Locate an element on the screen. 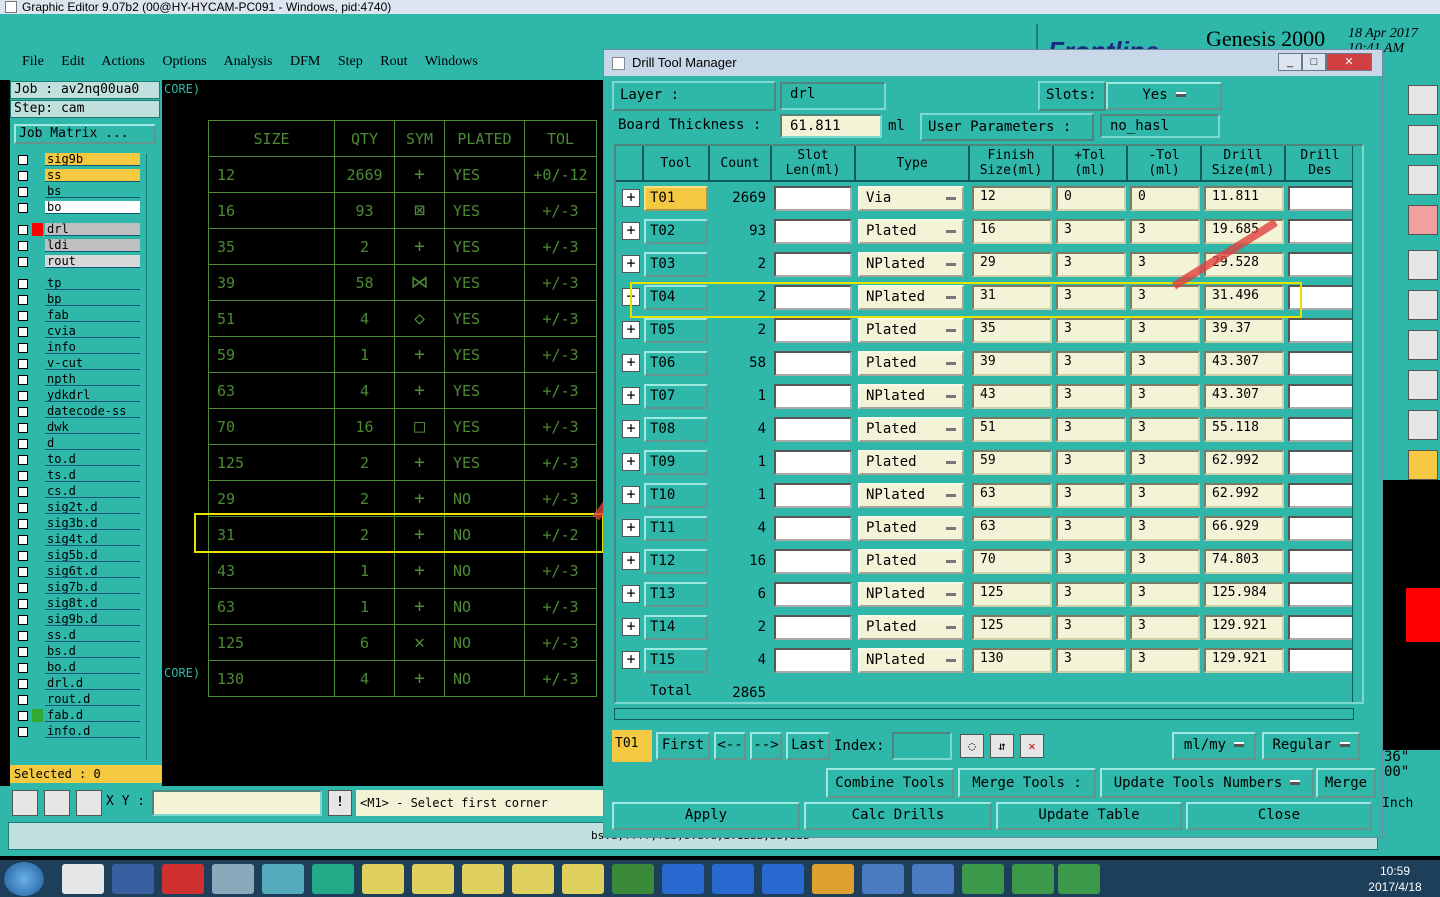  layer-row: to.d is located at coordinates (79, 459).